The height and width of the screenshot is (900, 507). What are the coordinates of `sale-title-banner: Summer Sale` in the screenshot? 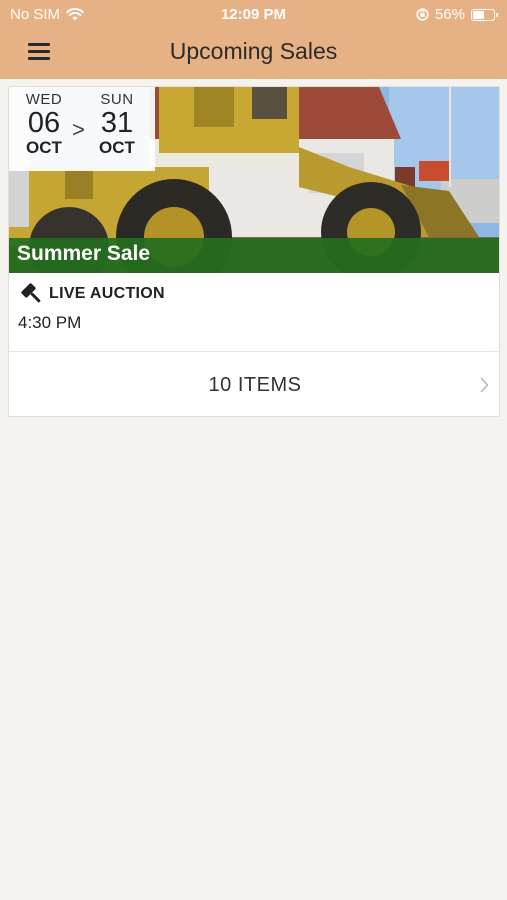 It's located at (254, 255).